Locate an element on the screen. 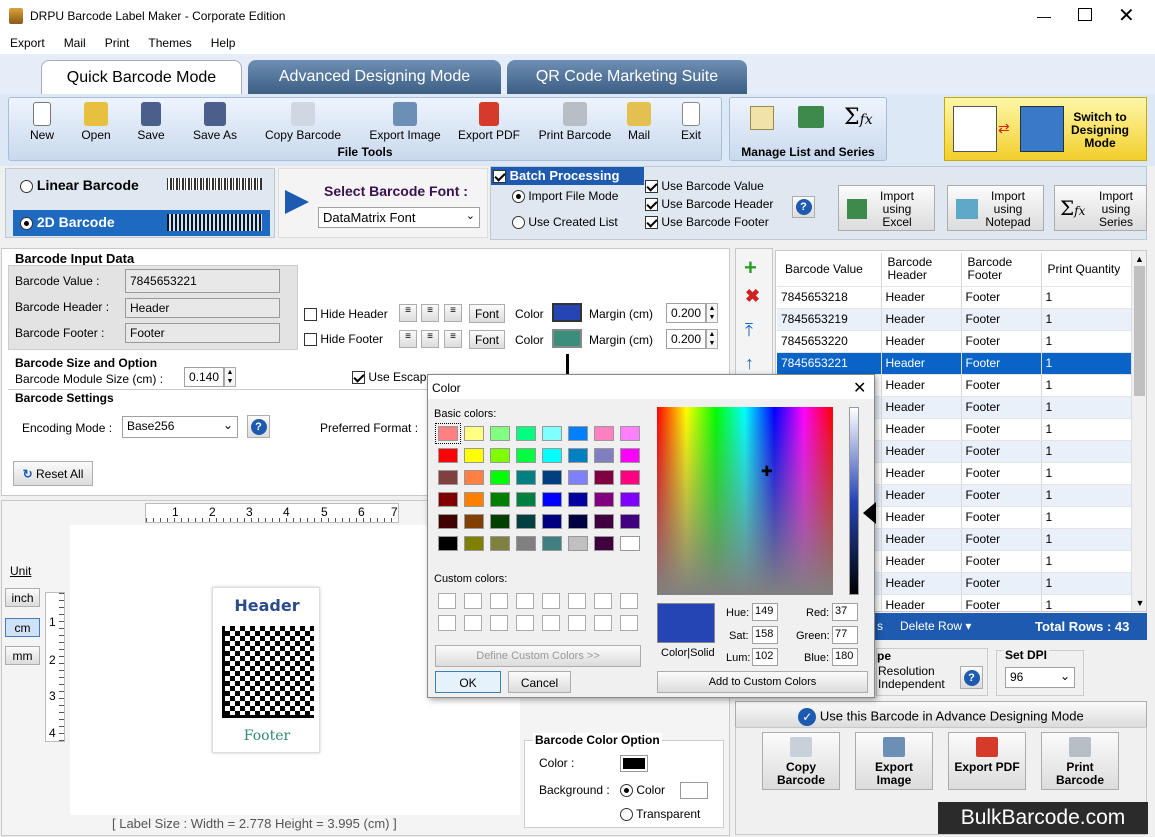 This screenshot has height=837, width=1155. move-top-icon: ⤒ is located at coordinates (749, 330).